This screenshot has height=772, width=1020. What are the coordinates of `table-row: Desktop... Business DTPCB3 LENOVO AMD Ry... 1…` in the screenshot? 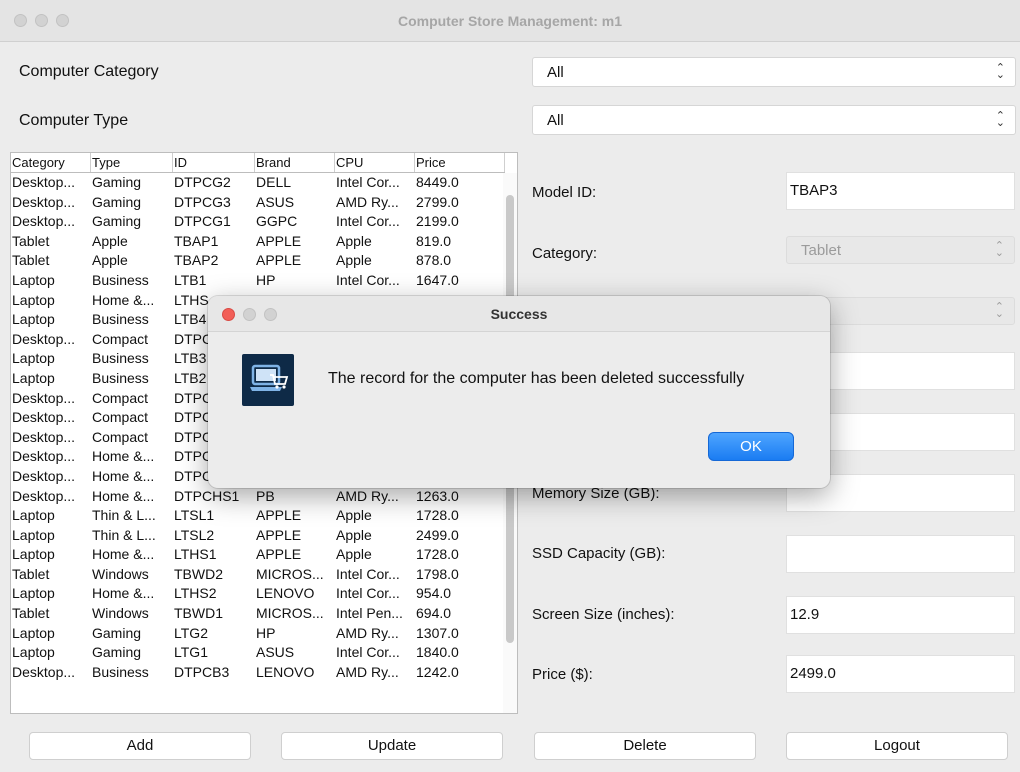 It's located at (258, 673).